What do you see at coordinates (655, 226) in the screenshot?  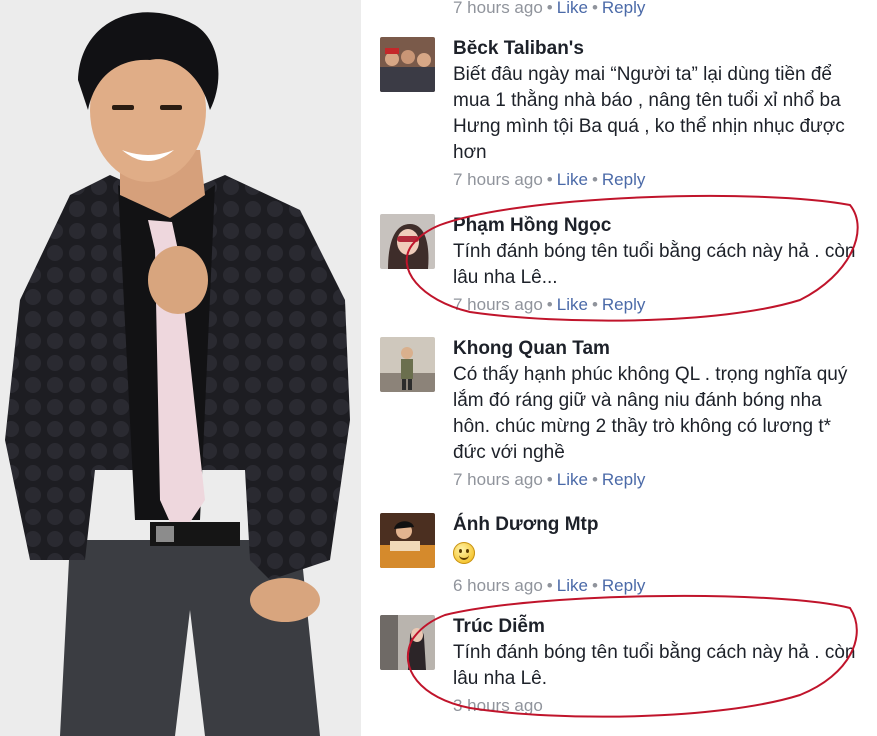 I see `comment-author: Phạm Hồng Ngọc` at bounding box center [655, 226].